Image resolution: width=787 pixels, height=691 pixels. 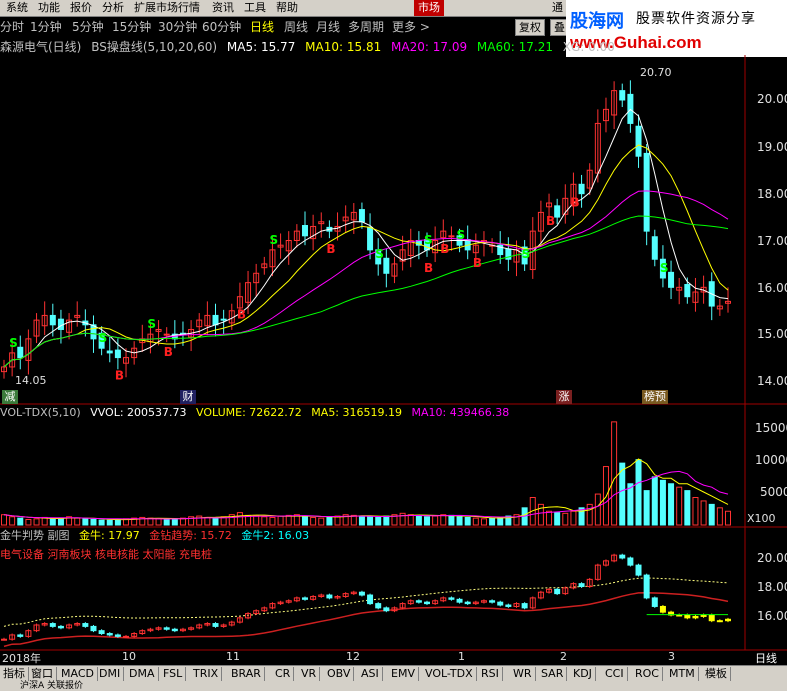 What do you see at coordinates (167, 8) in the screenshot?
I see `menu-item-ext-market: 扩展市场行情` at bounding box center [167, 8].